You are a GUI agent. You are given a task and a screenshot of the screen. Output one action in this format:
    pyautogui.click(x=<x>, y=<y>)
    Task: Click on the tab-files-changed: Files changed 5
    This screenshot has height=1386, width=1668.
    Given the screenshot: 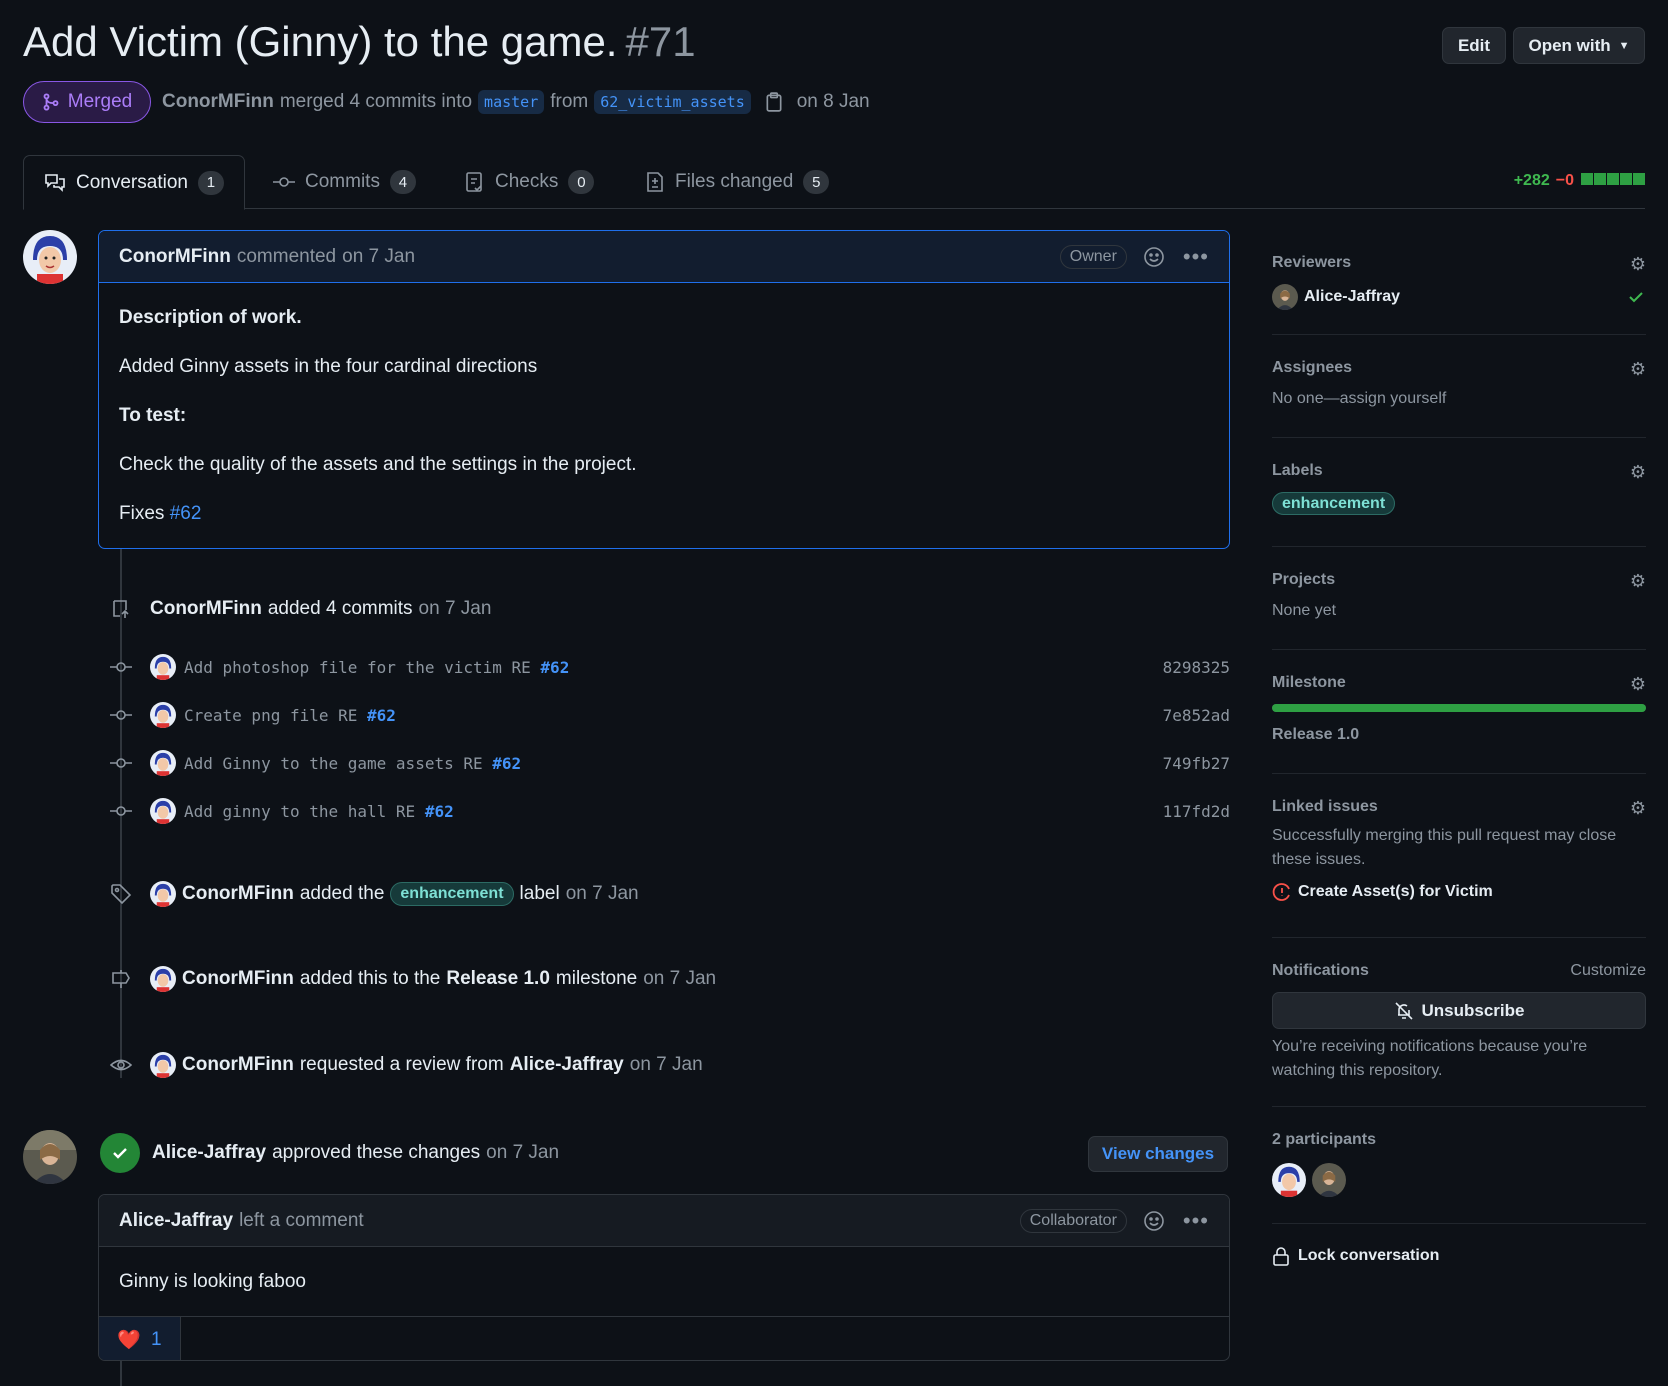 What is the action you would take?
    pyautogui.click(x=737, y=182)
    